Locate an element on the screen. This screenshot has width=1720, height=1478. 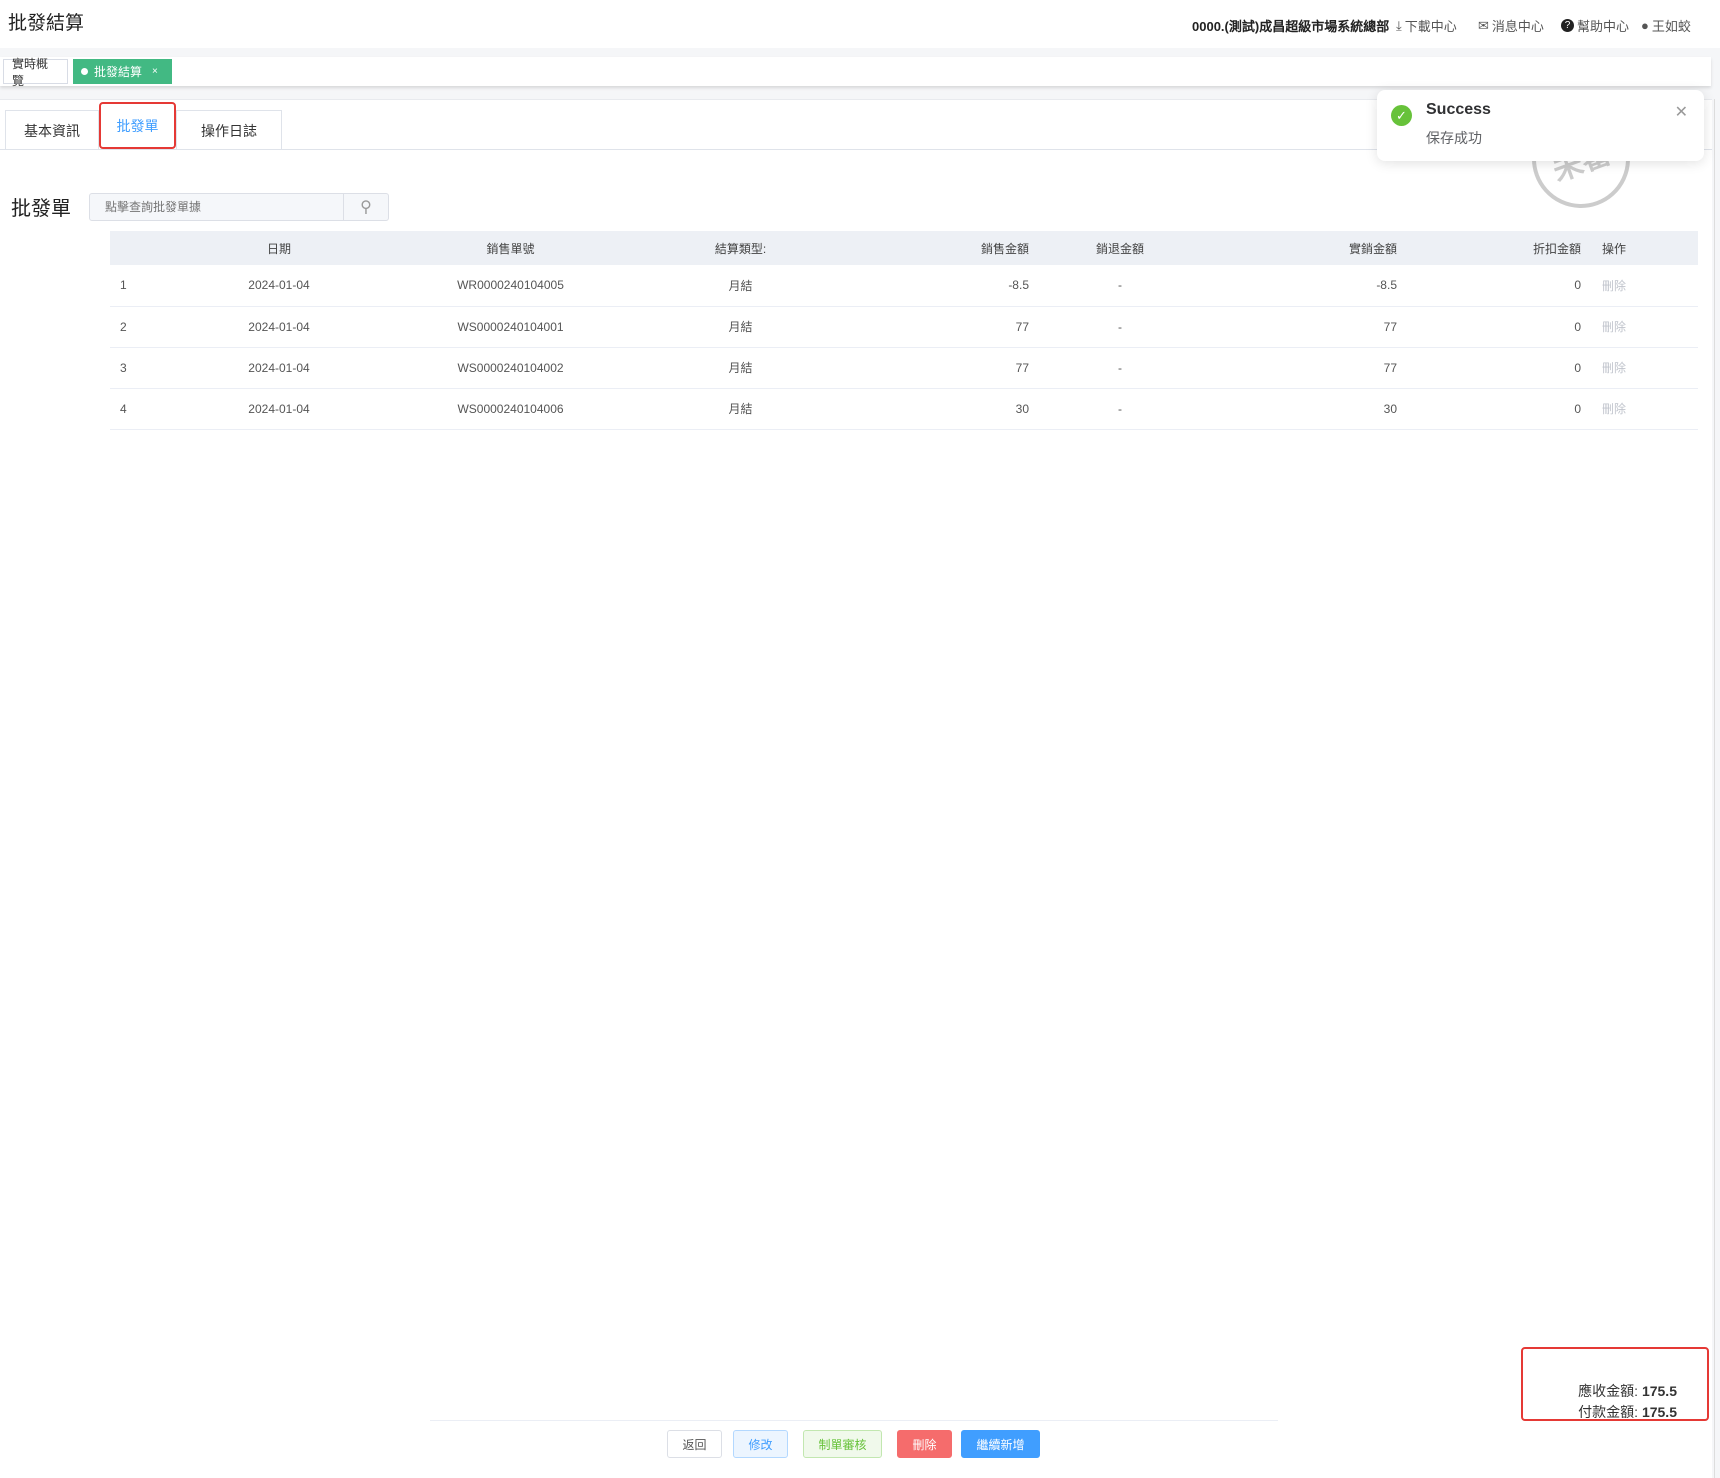
payment-total: 付款金額: 175.5 is located at coordinates (1627, 1412).